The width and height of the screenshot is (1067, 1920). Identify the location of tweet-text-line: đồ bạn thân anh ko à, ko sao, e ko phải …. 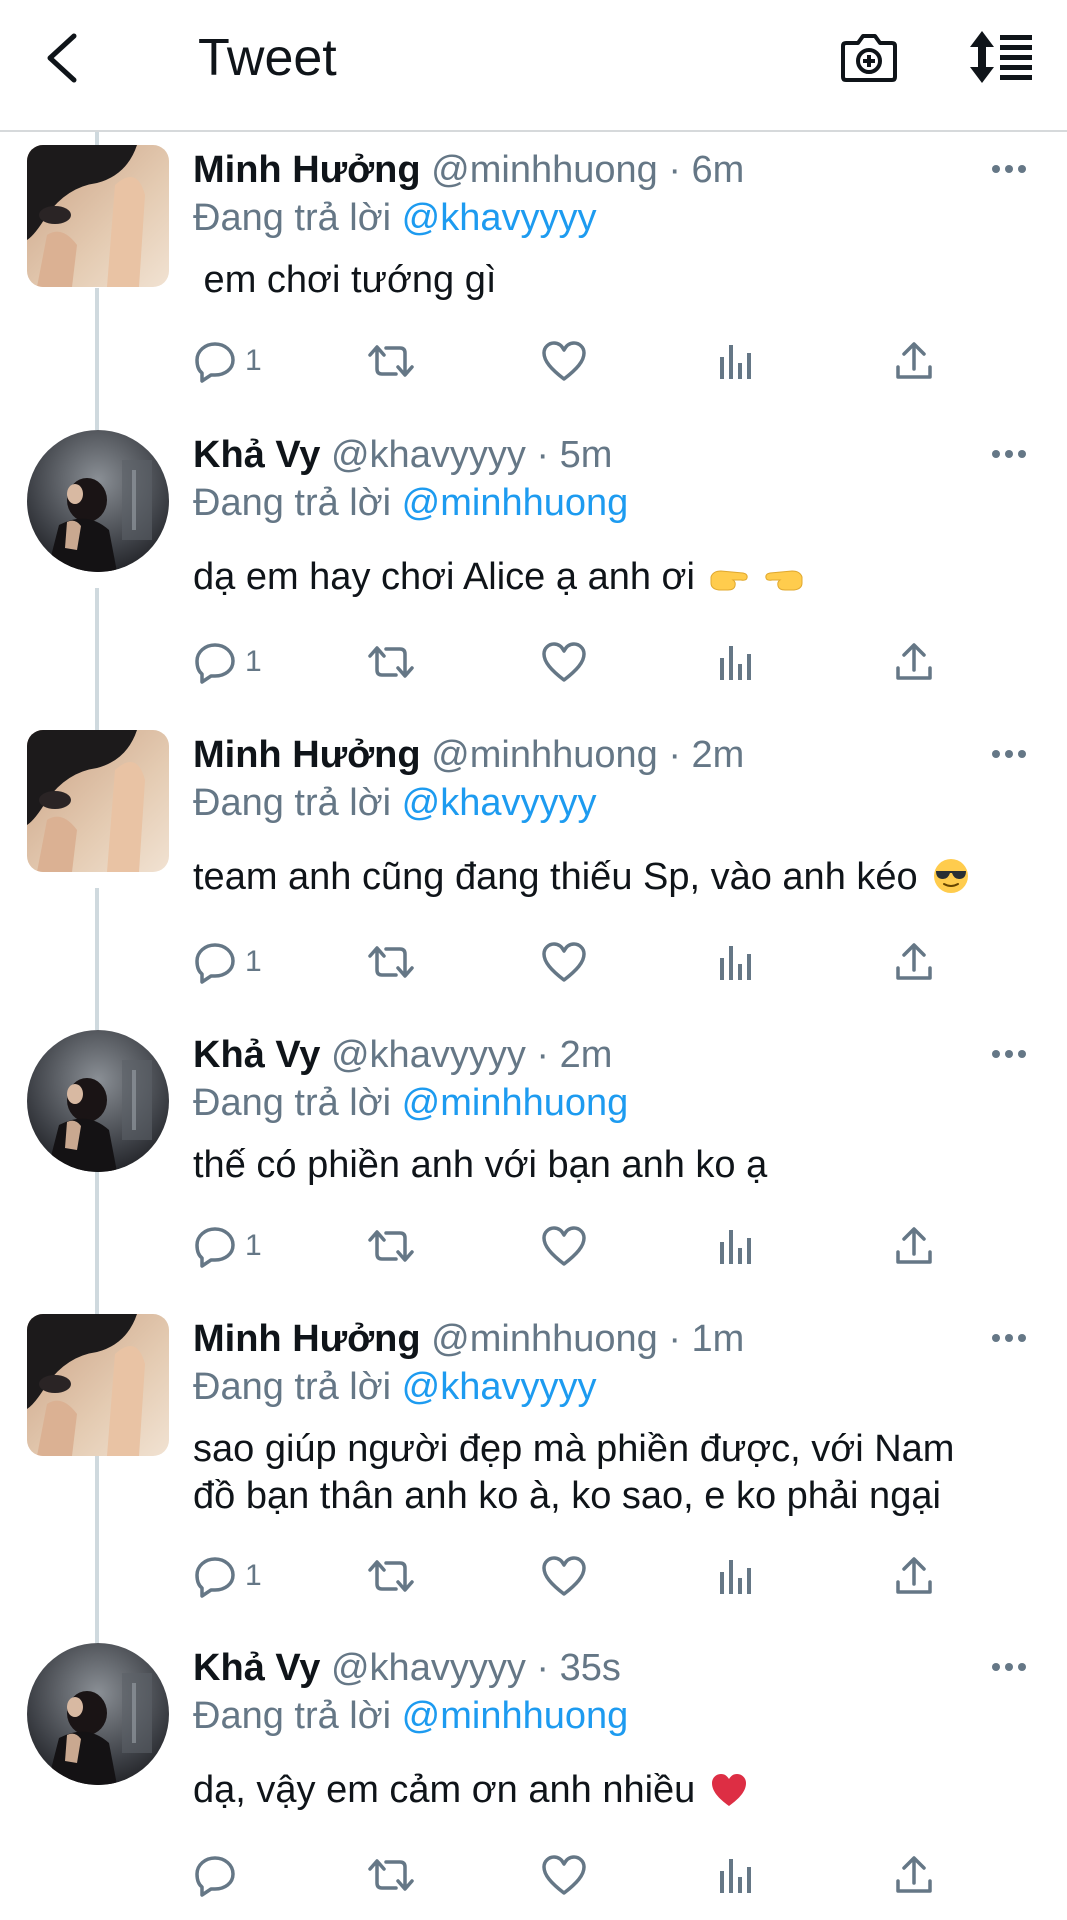
(567, 1496).